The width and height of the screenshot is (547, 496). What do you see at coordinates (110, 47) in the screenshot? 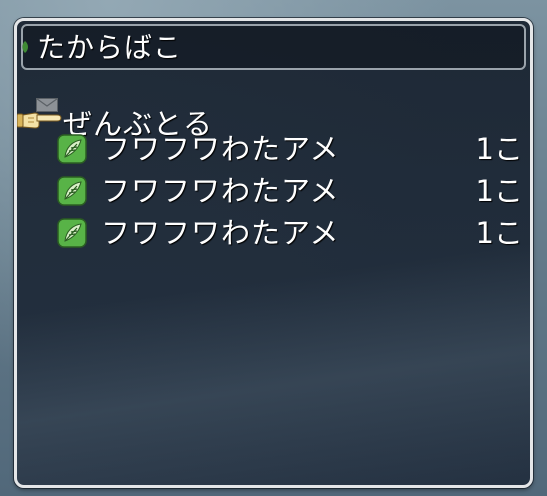
I see `window-title: たからばこ` at bounding box center [110, 47].